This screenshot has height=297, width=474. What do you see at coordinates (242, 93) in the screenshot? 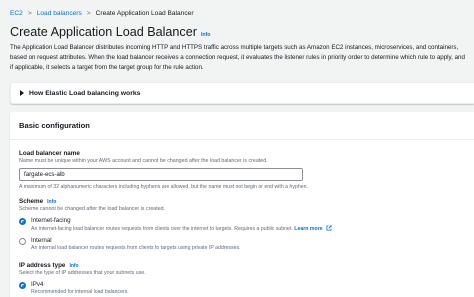
I see `how-elb-works-expander: How Elastic Load balancing works` at bounding box center [242, 93].